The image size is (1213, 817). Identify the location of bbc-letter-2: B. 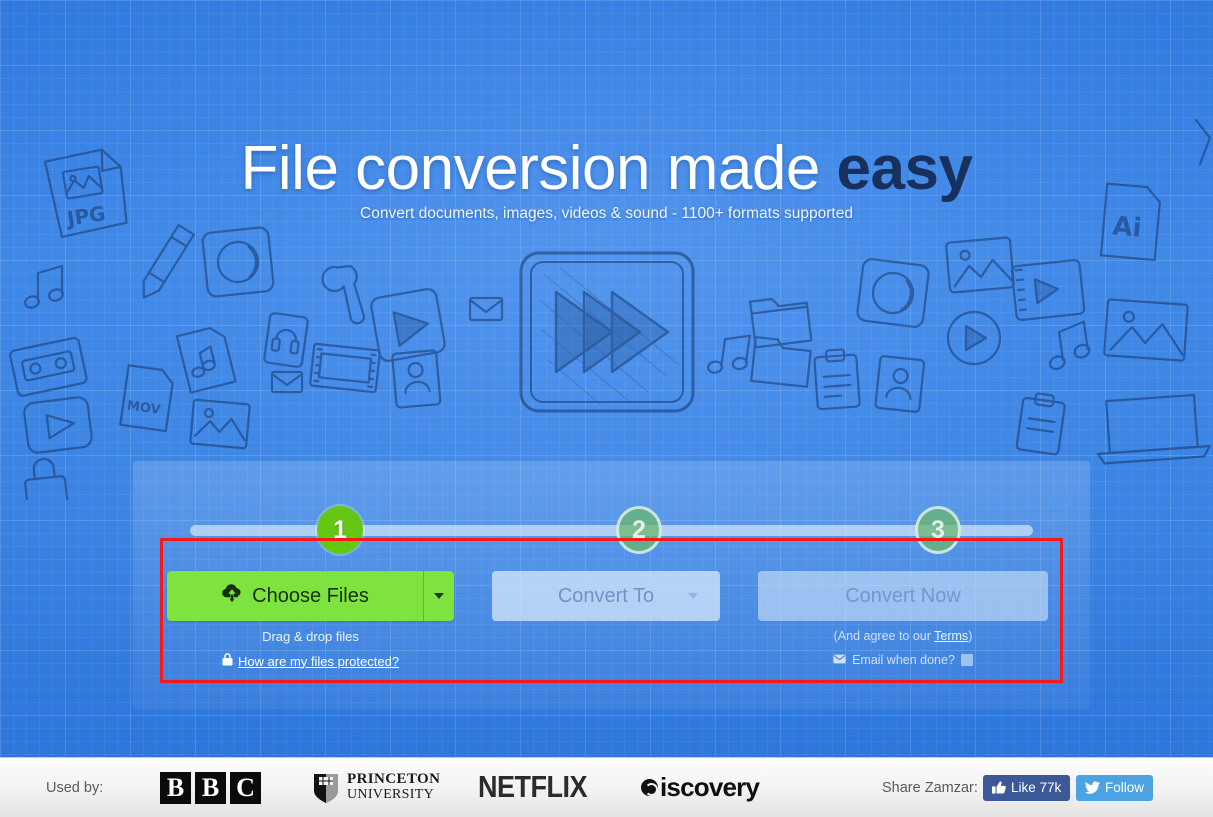
(210, 787).